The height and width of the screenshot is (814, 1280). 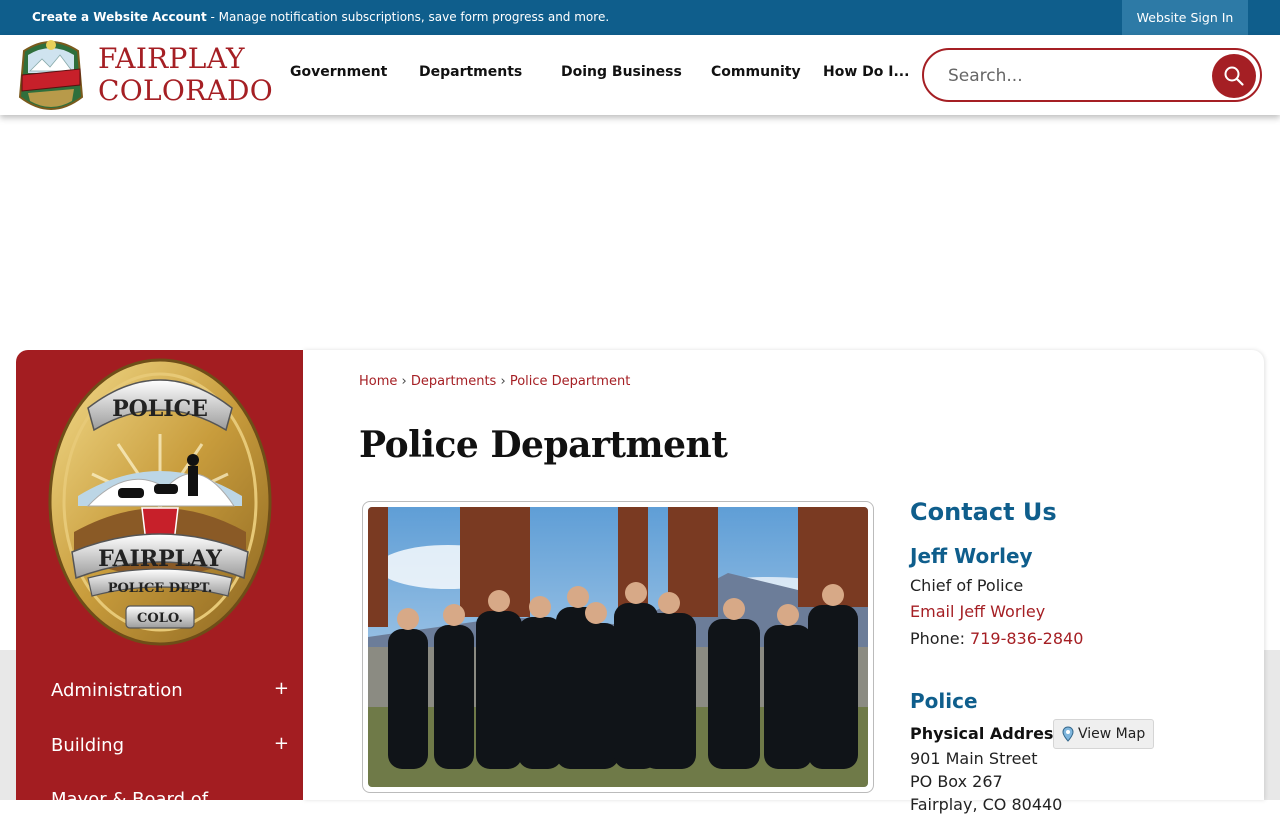 What do you see at coordinates (186, 90) in the screenshot?
I see `logo-line-colorado: COLORADO` at bounding box center [186, 90].